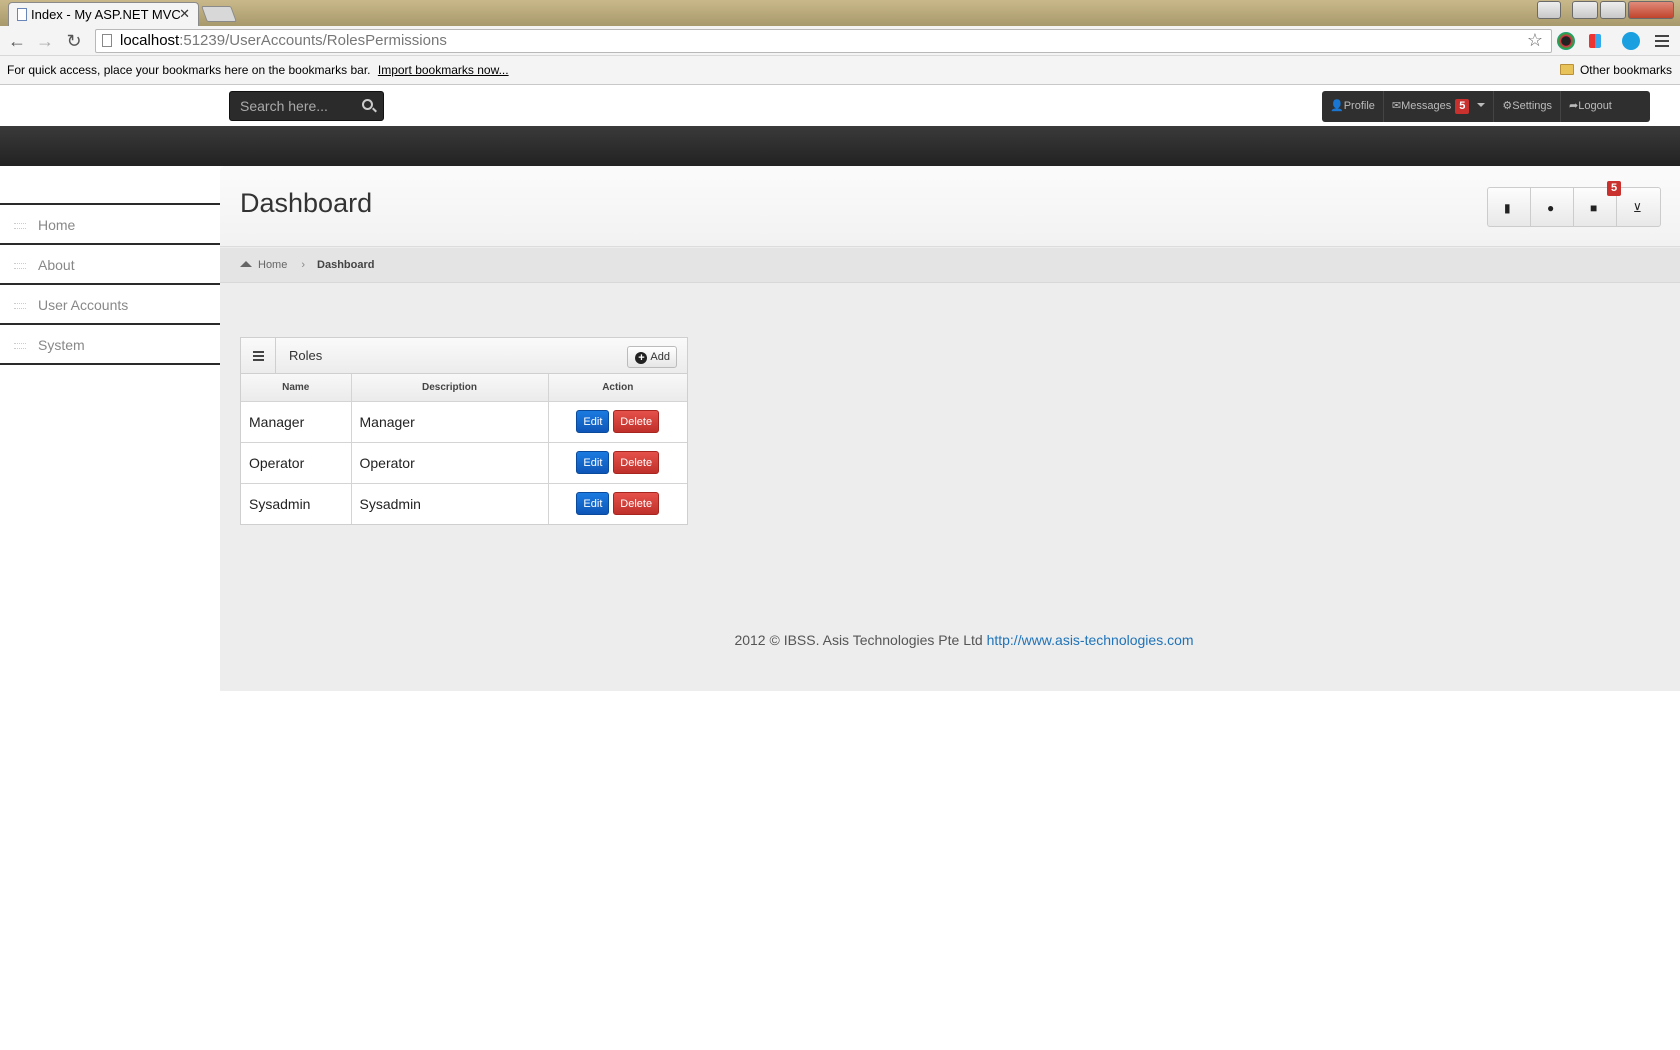 This screenshot has width=1680, height=1050. I want to click on close-tab-icon: ✕, so click(184, 14).